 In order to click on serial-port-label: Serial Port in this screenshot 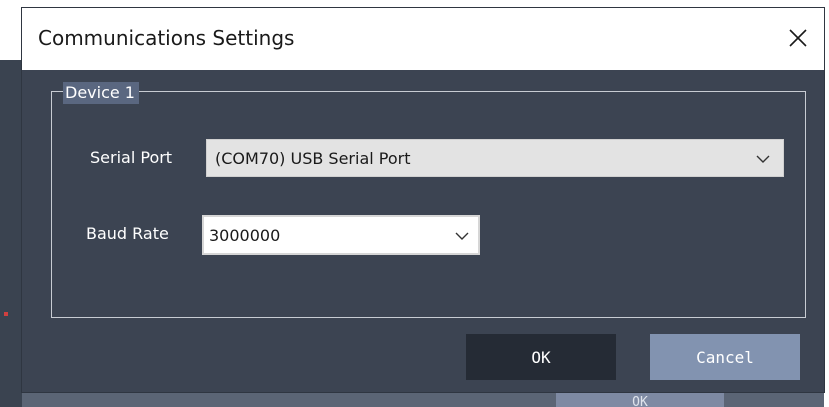, I will do `click(131, 157)`.